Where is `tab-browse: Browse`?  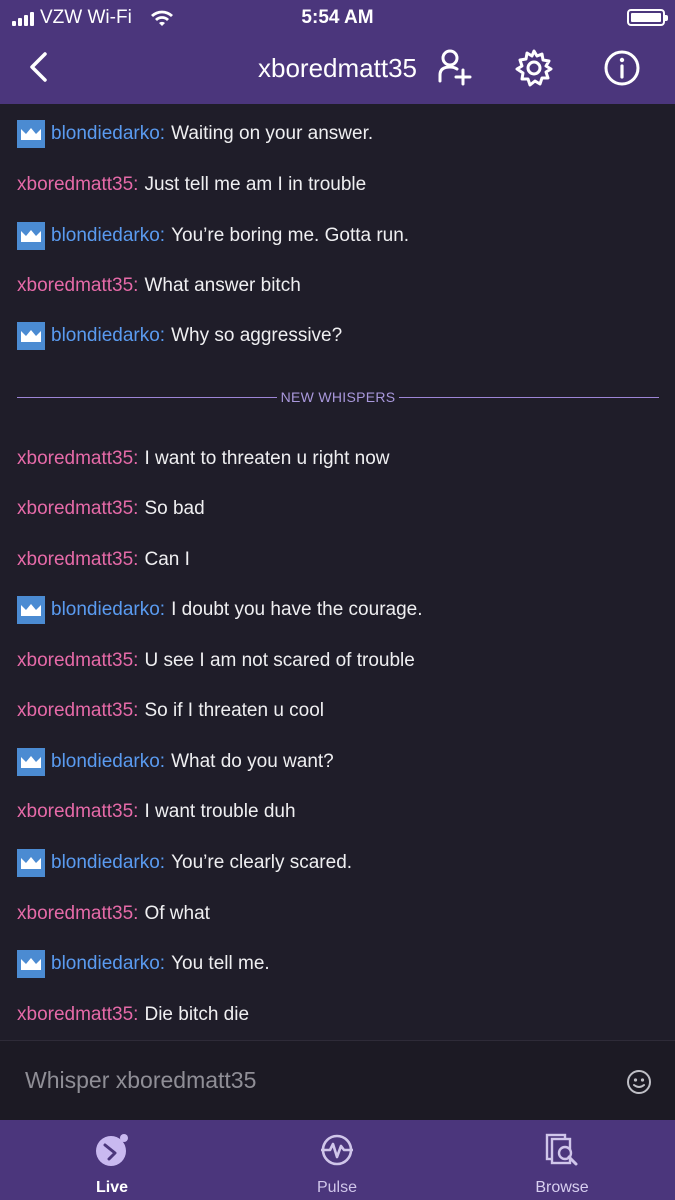 tab-browse: Browse is located at coordinates (562, 1160).